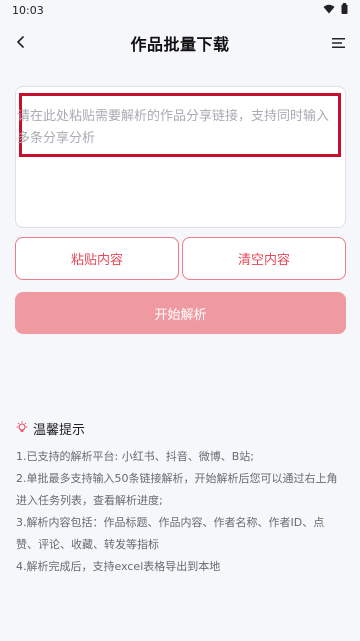 This screenshot has width=360, height=641. I want to click on list-menu-icon, so click(339, 43).